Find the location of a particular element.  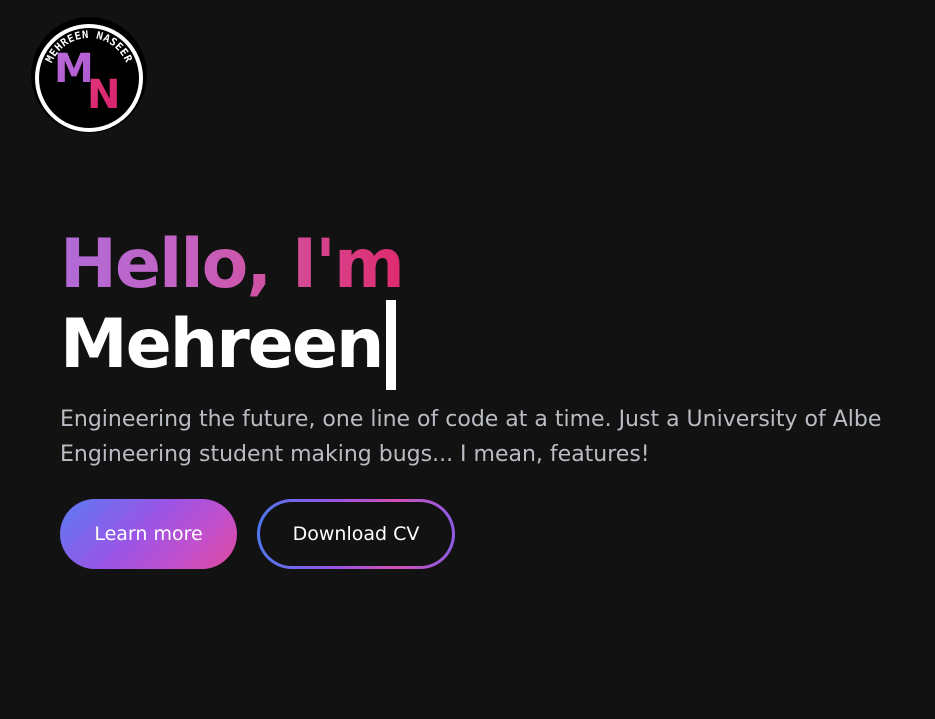

name-line: Mehreen is located at coordinates (497, 345).